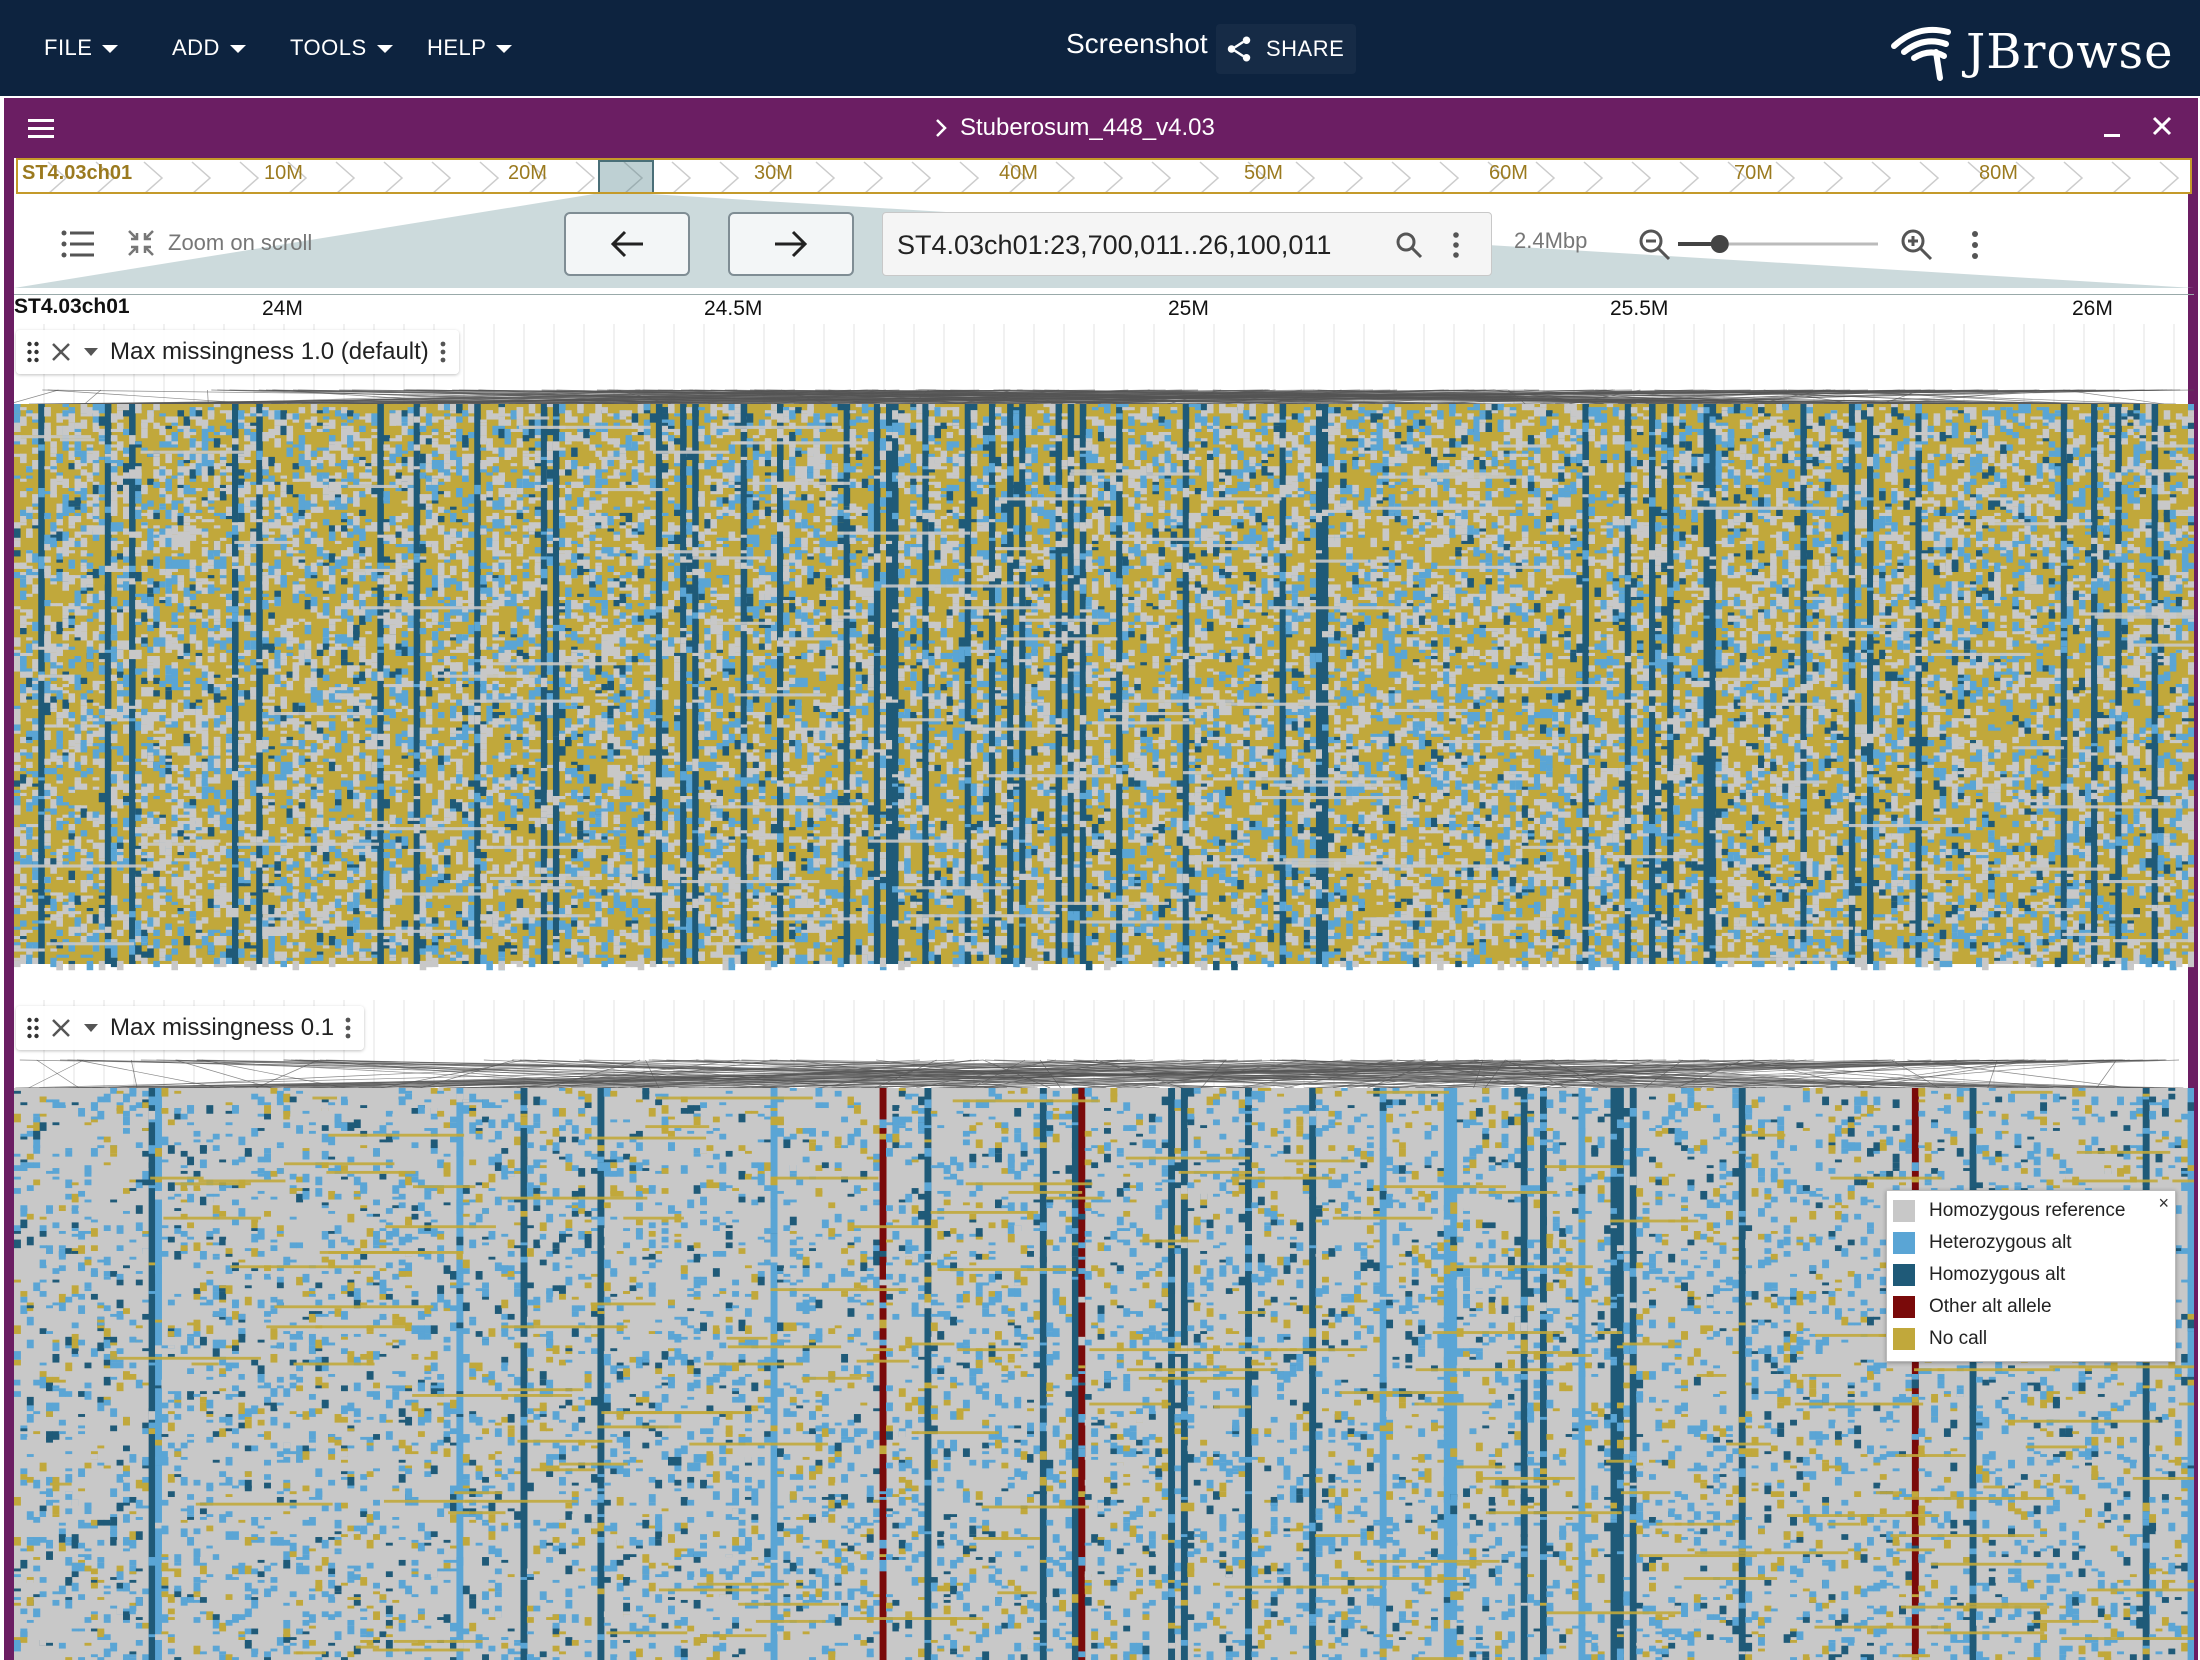  Describe the element at coordinates (222, 1028) in the screenshot. I see `track-name: Max missingness 0.1` at that location.